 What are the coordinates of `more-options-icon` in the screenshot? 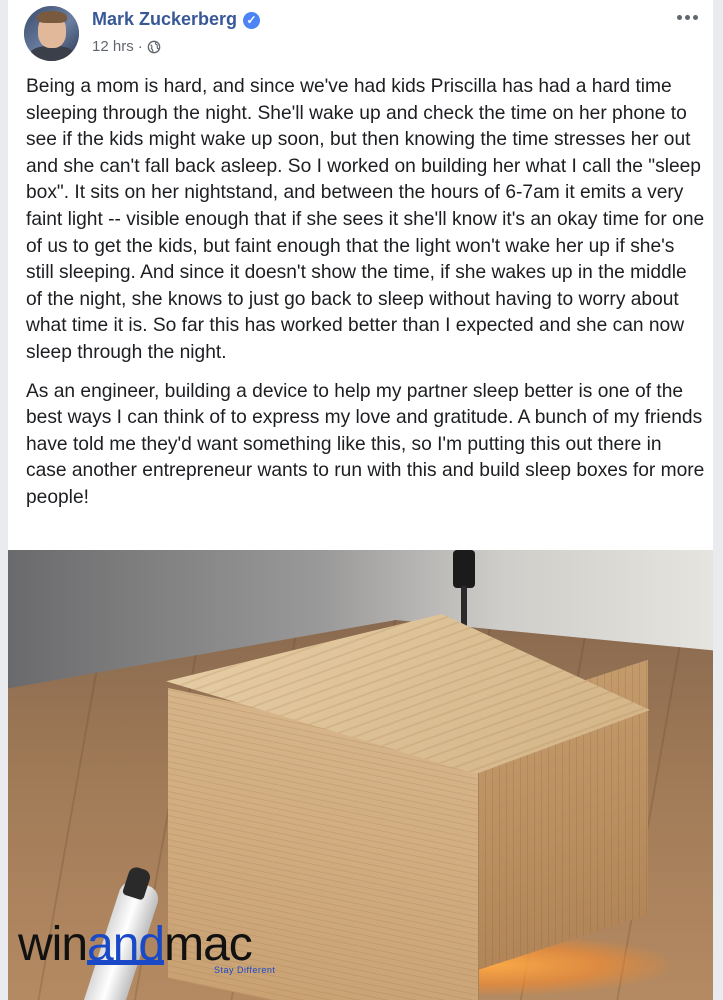 It's located at (687, 17).